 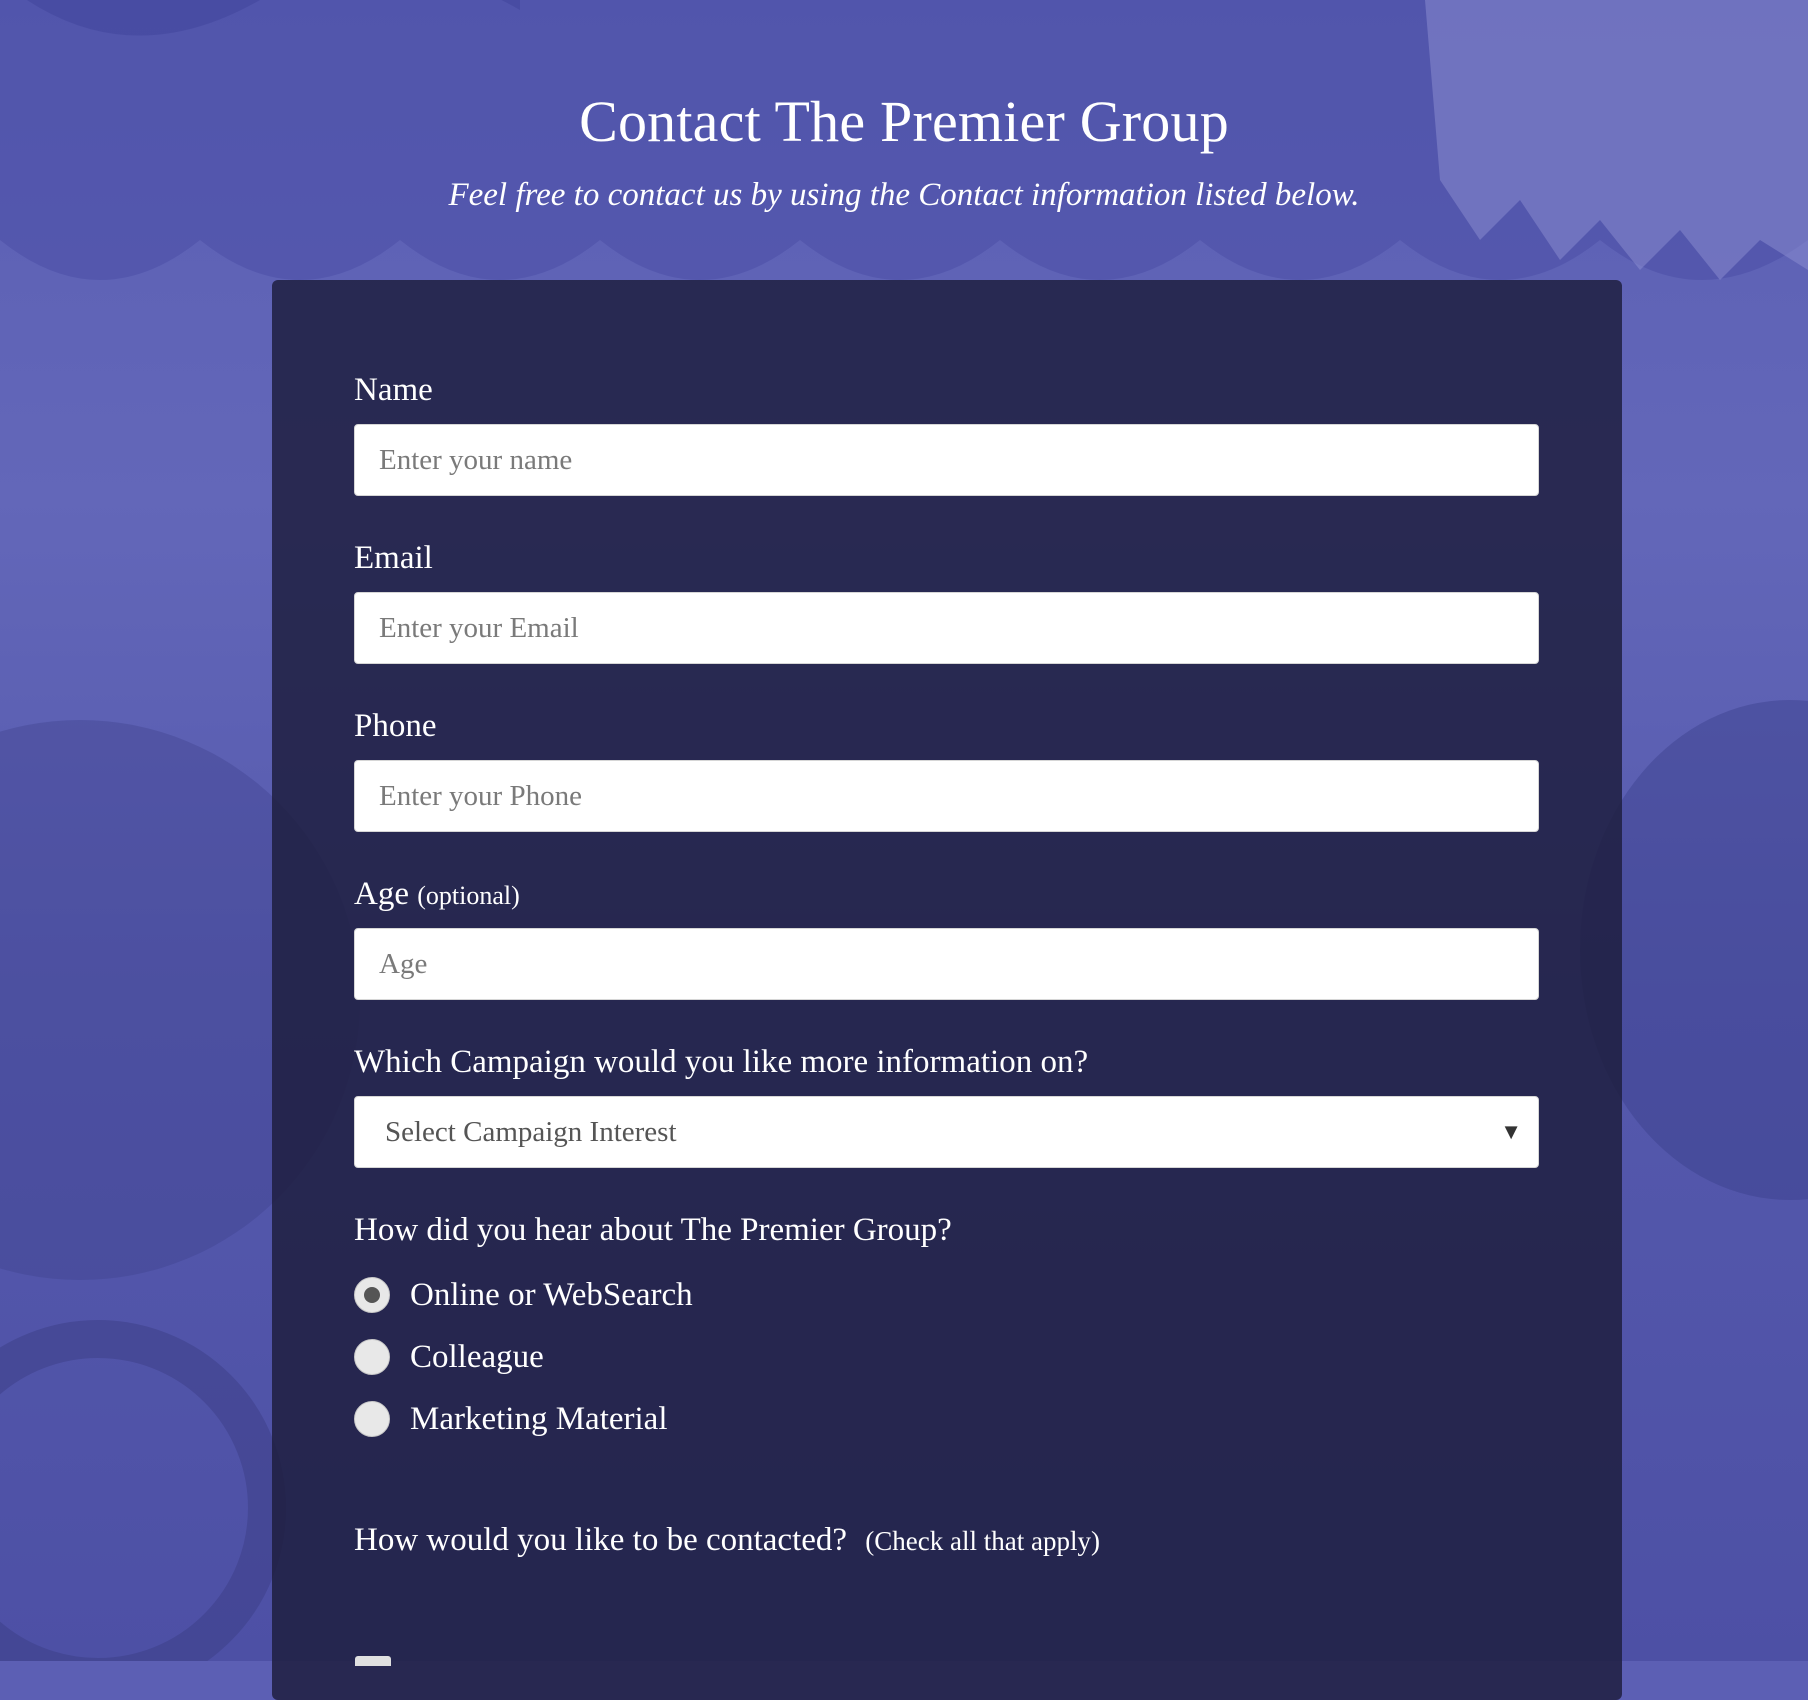 What do you see at coordinates (393, 558) in the screenshot?
I see `email-label: Email` at bounding box center [393, 558].